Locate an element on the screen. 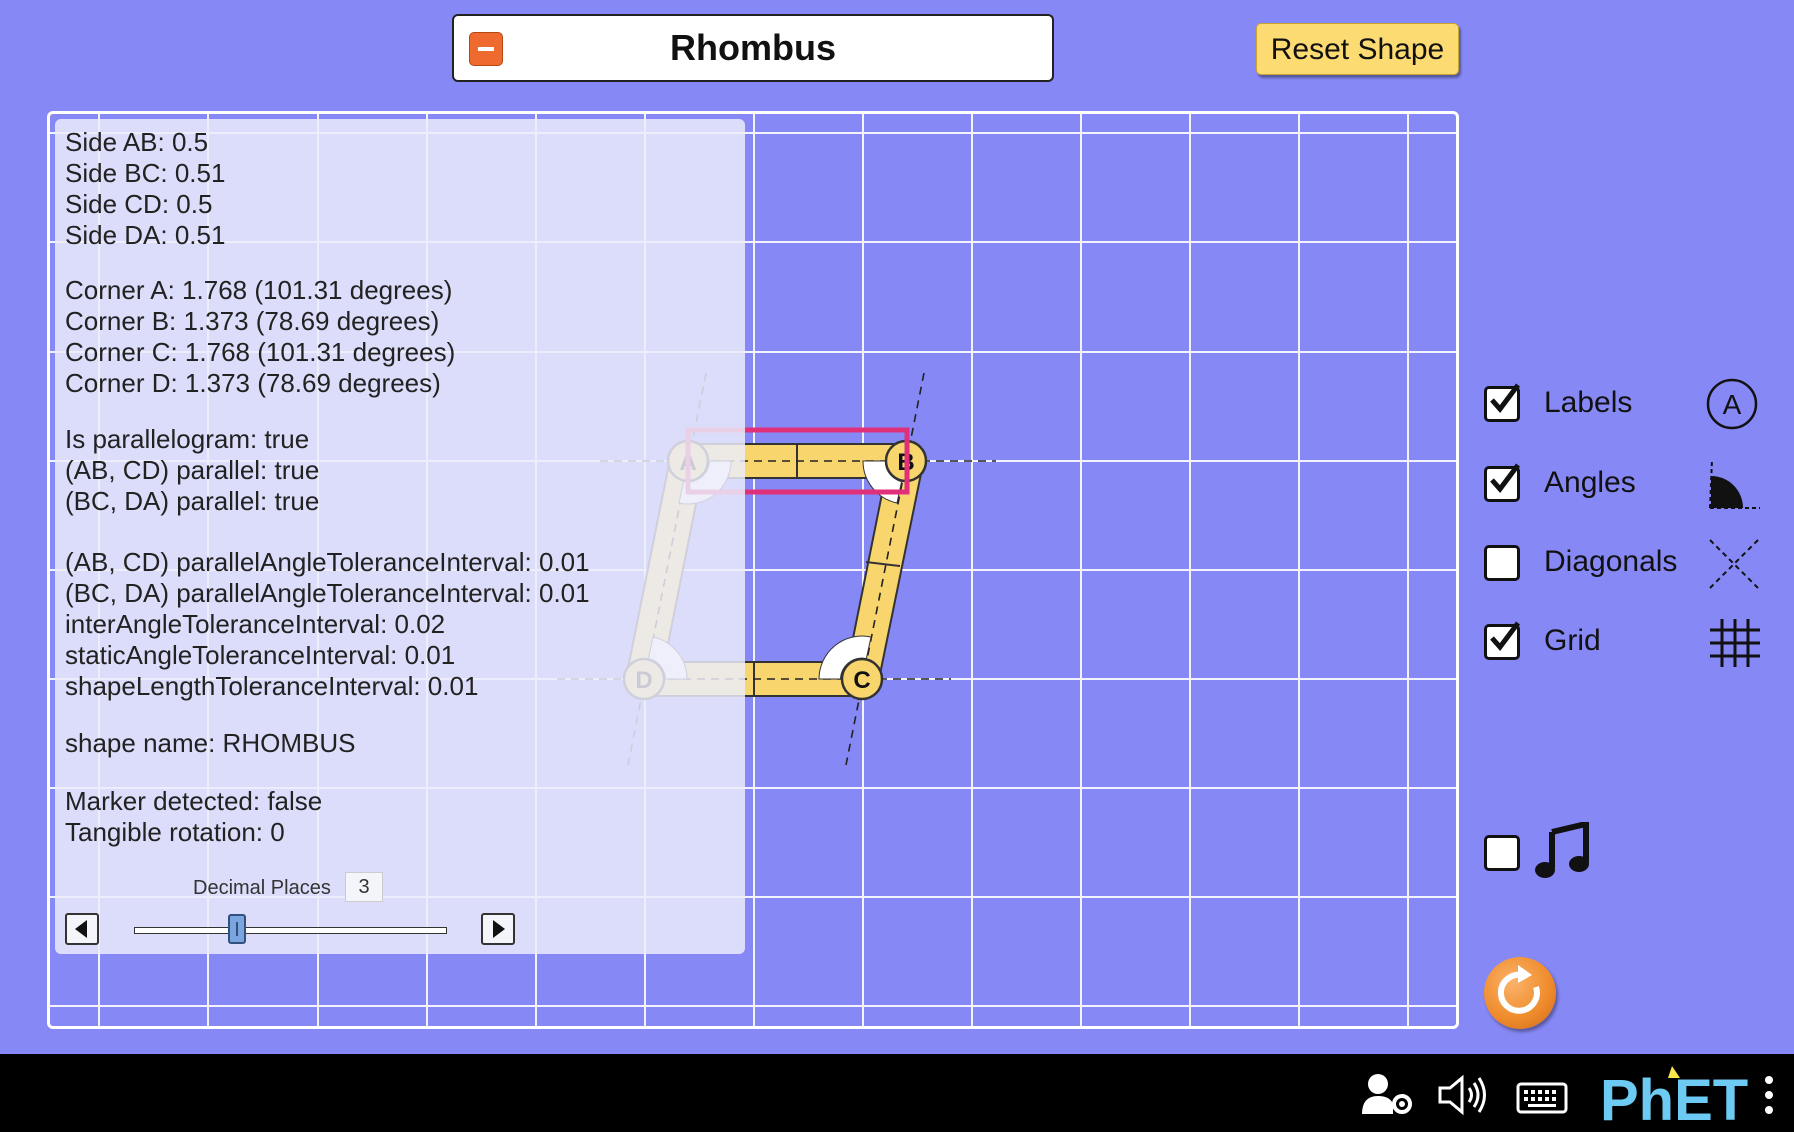 Image resolution: width=1794 pixels, height=1132 pixels. diagonals-checkbox is located at coordinates (1502, 563).